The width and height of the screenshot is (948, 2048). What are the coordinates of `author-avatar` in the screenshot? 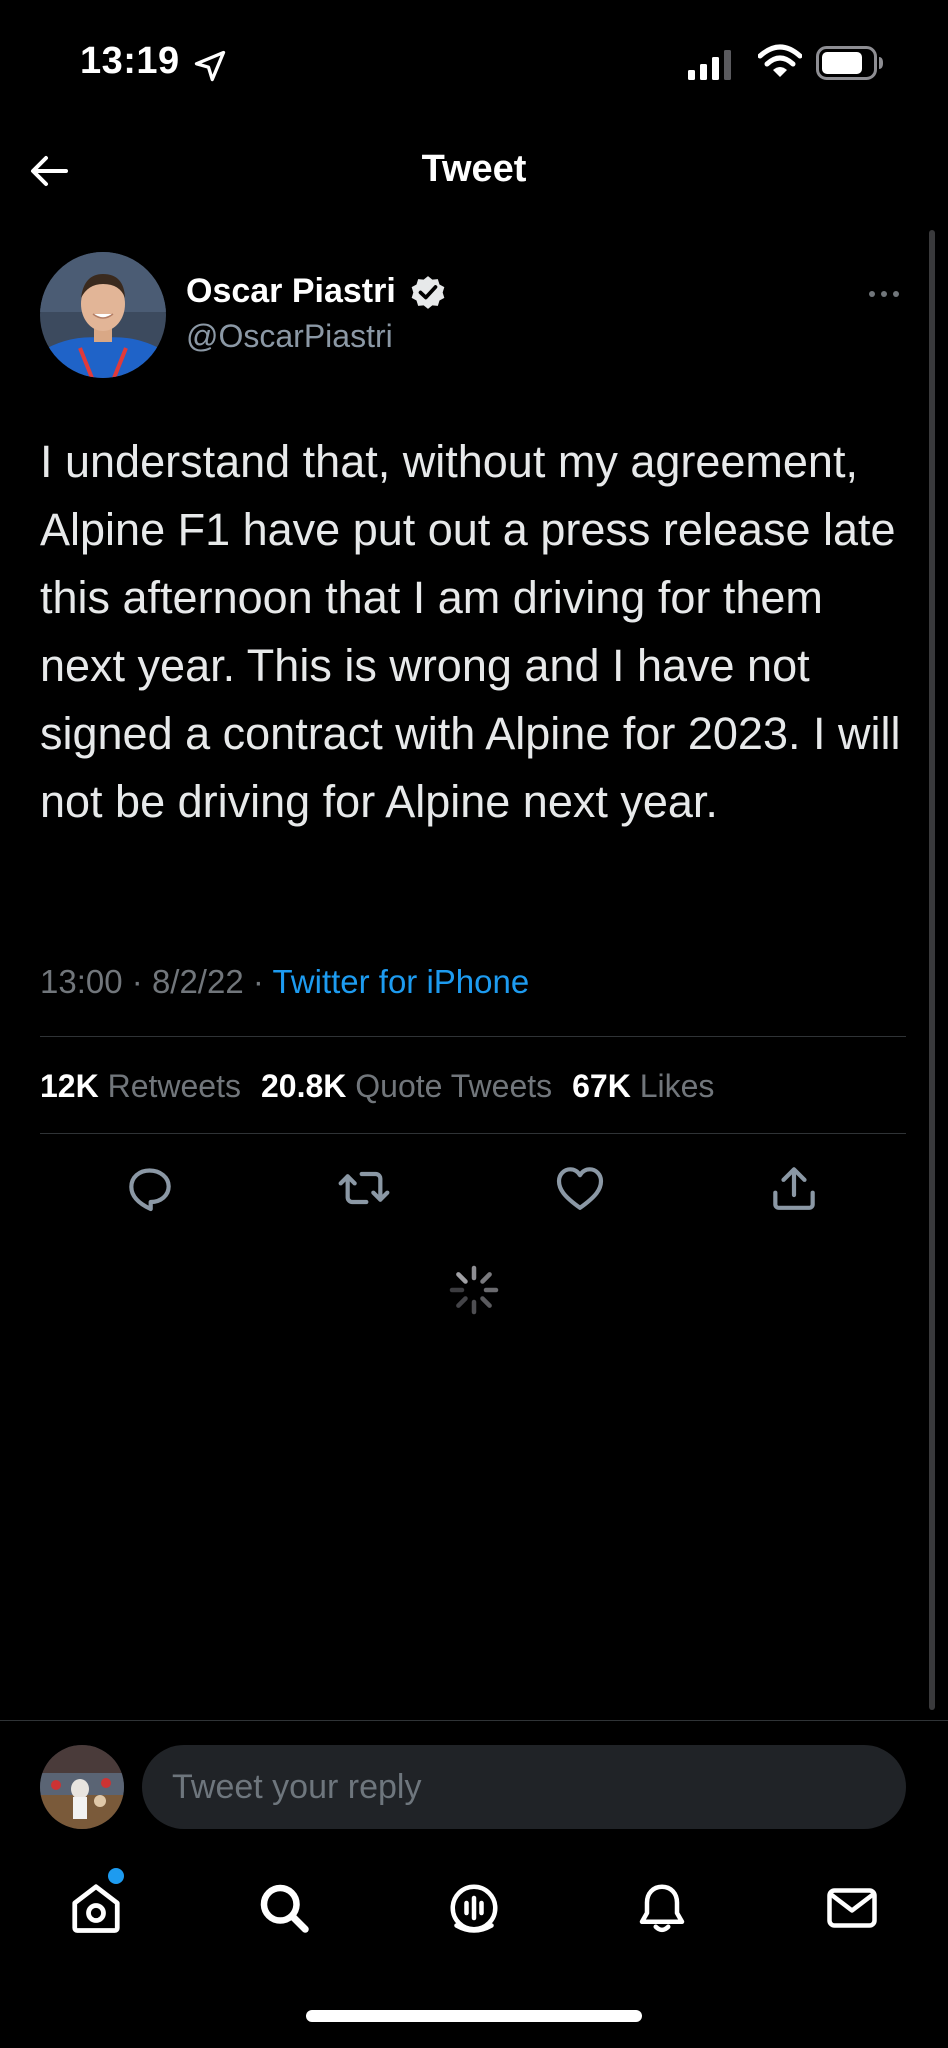 It's located at (103, 315).